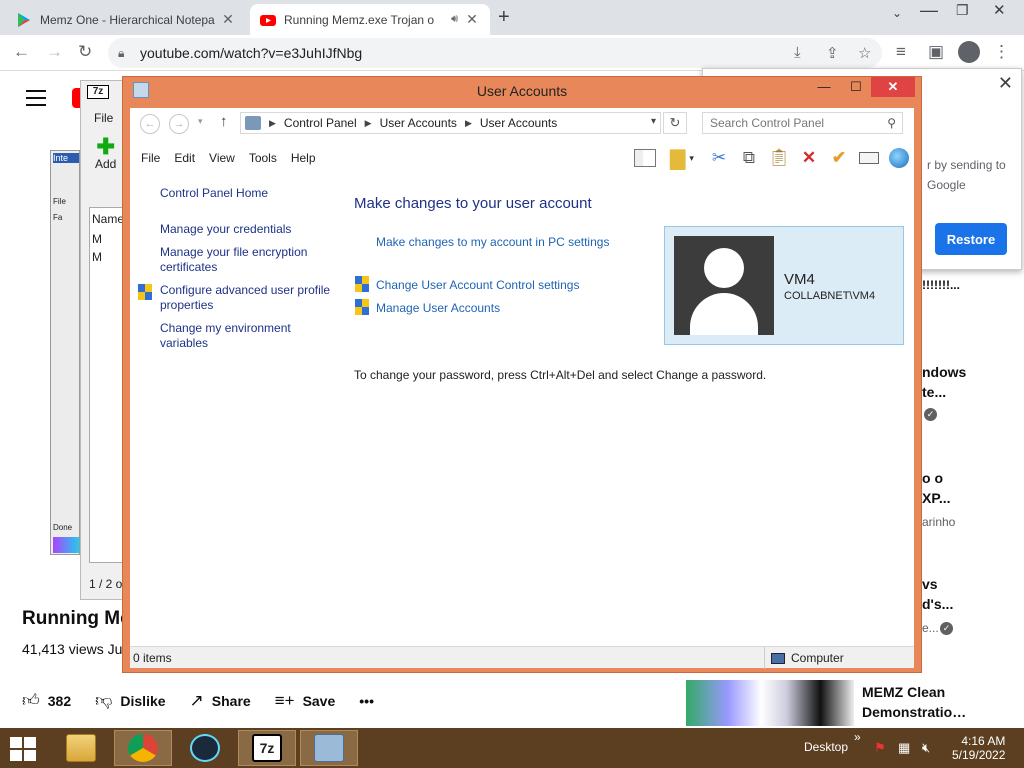  I want to click on folder-options-icon: ▇ ▾, so click(682, 158).